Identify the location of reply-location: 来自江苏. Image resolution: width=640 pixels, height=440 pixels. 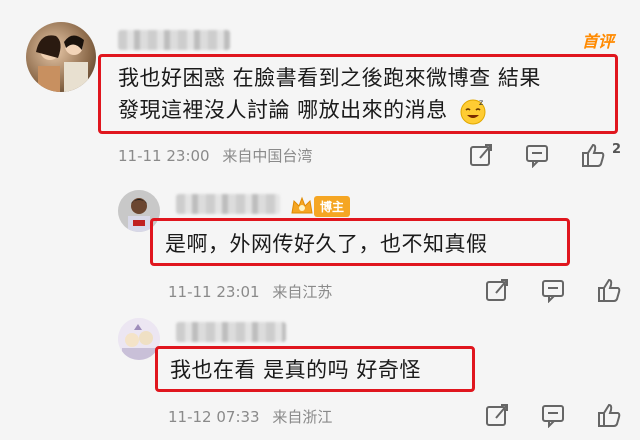
(302, 292).